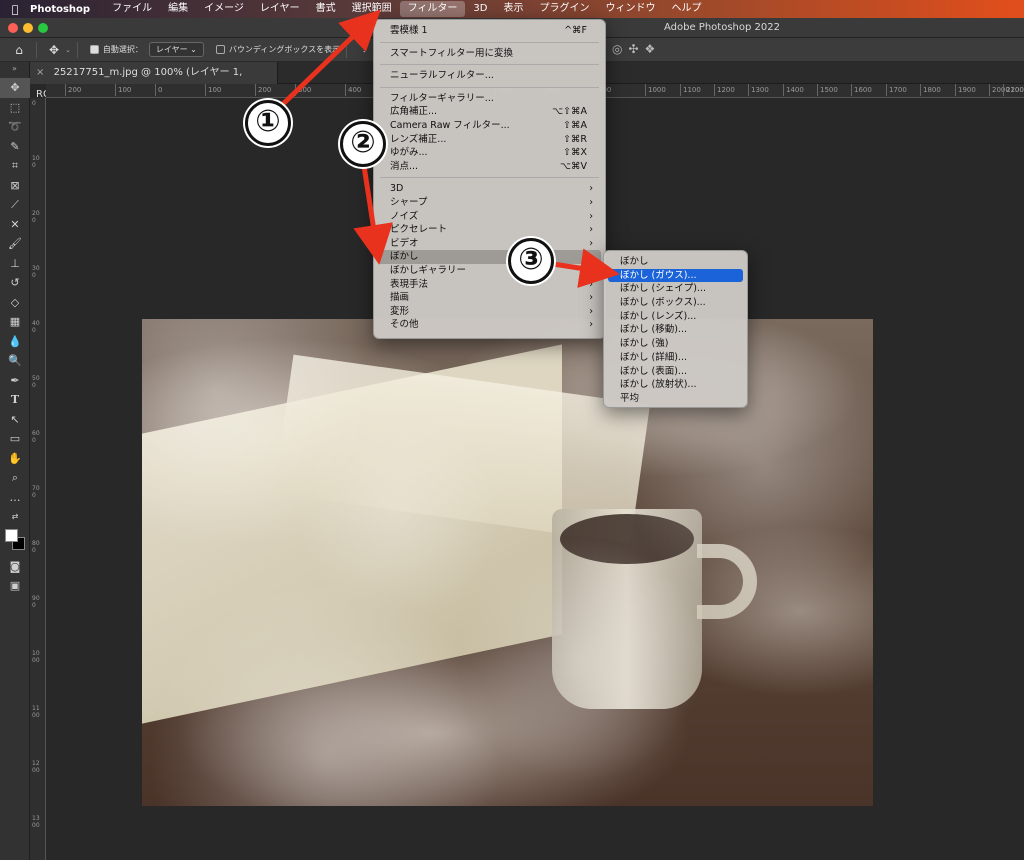  What do you see at coordinates (15, 244) in the screenshot?
I see `brush-tool-icon: 🖌` at bounding box center [15, 244].